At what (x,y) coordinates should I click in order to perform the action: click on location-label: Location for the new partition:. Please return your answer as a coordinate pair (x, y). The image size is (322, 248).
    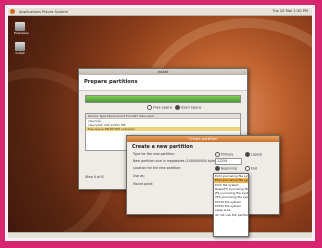
    Looking at the image, I should click on (157, 168).